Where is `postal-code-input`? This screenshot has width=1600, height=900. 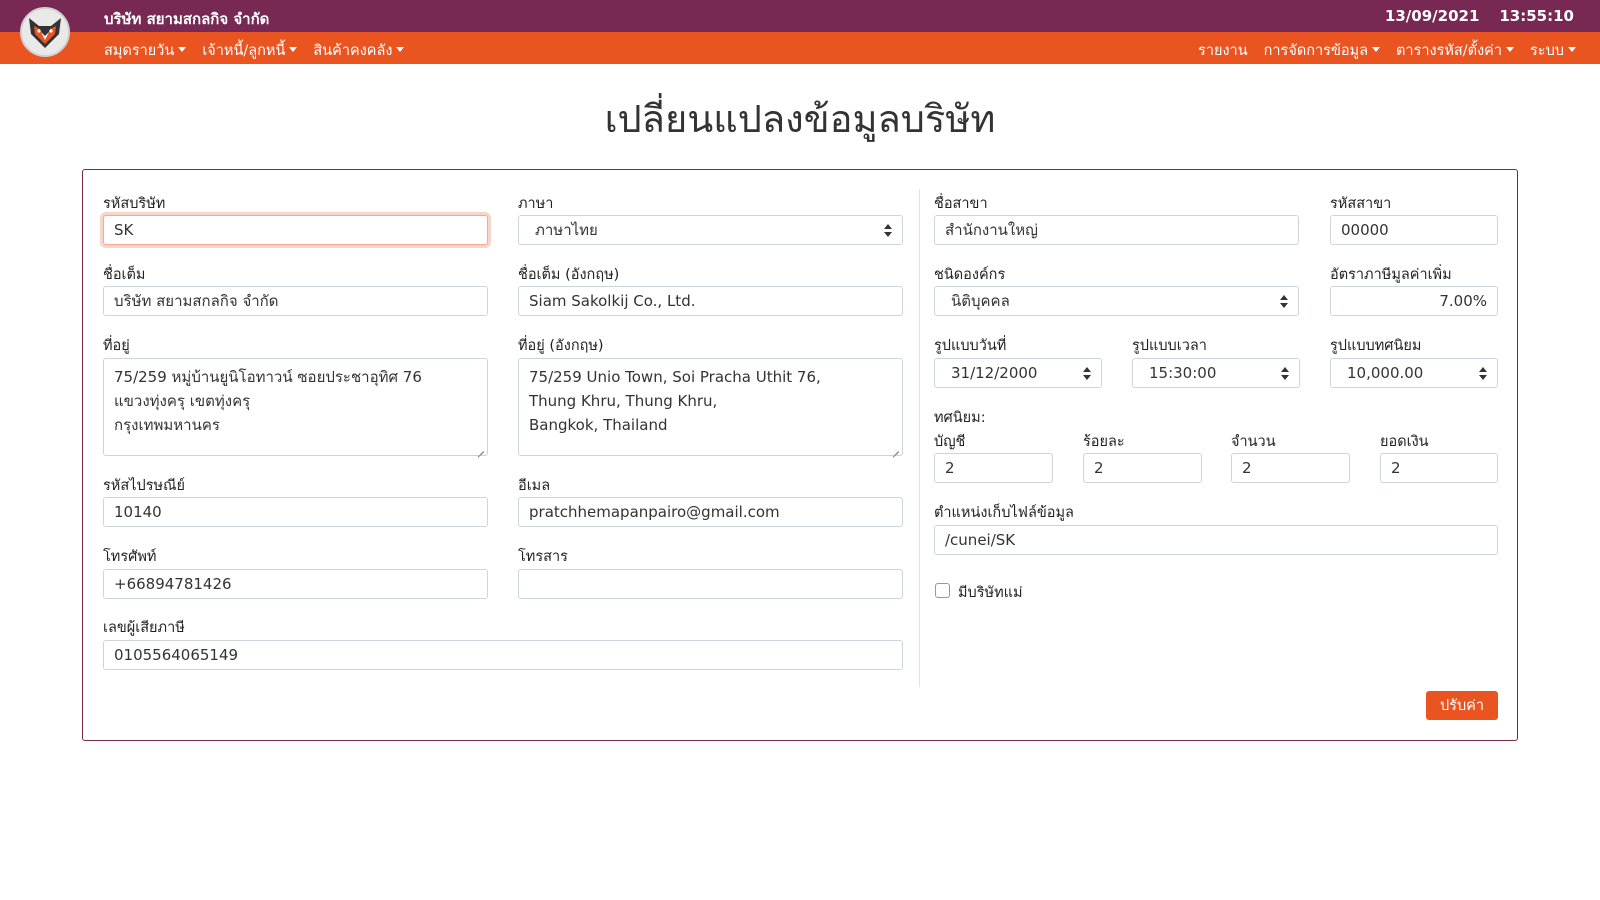
postal-code-input is located at coordinates (295, 512).